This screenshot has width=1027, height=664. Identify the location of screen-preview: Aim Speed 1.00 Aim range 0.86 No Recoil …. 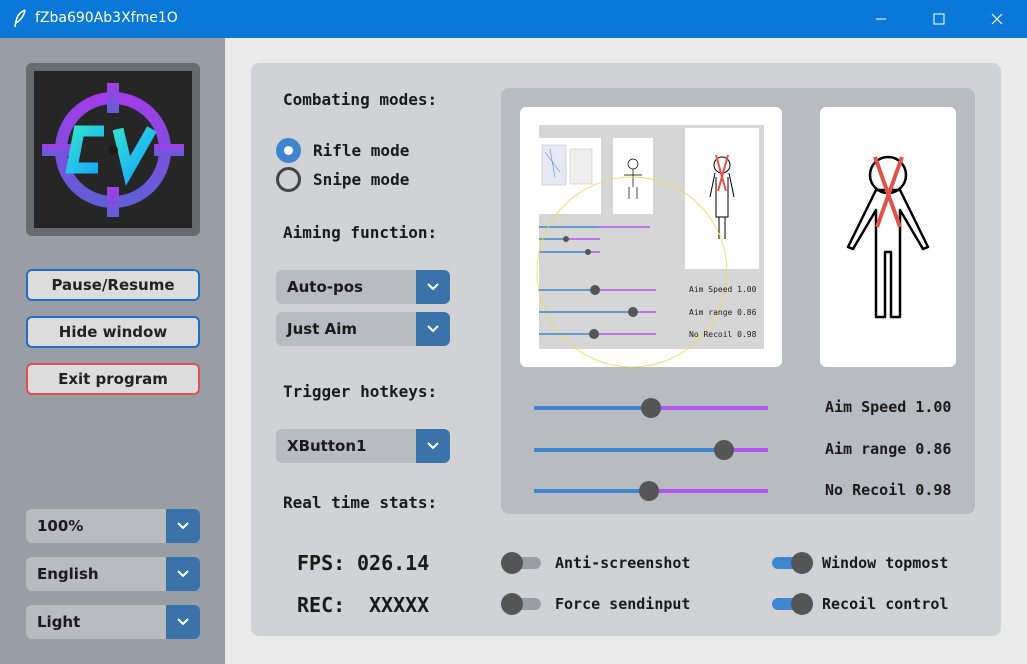
(651, 237).